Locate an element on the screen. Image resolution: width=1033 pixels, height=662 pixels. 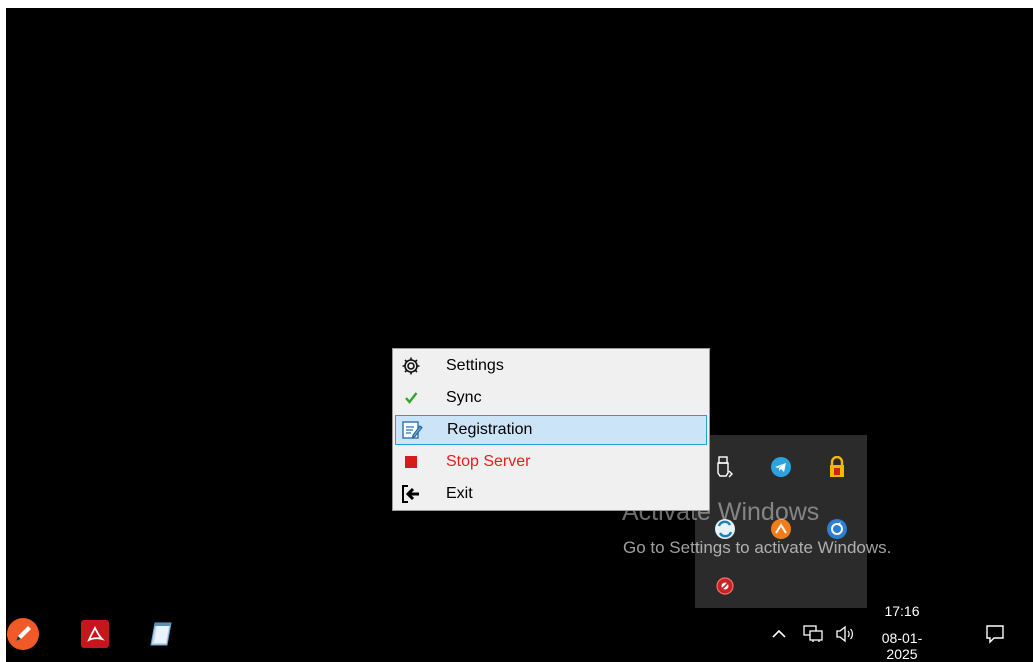
menu-item-label: Registration is located at coordinates (490, 429).